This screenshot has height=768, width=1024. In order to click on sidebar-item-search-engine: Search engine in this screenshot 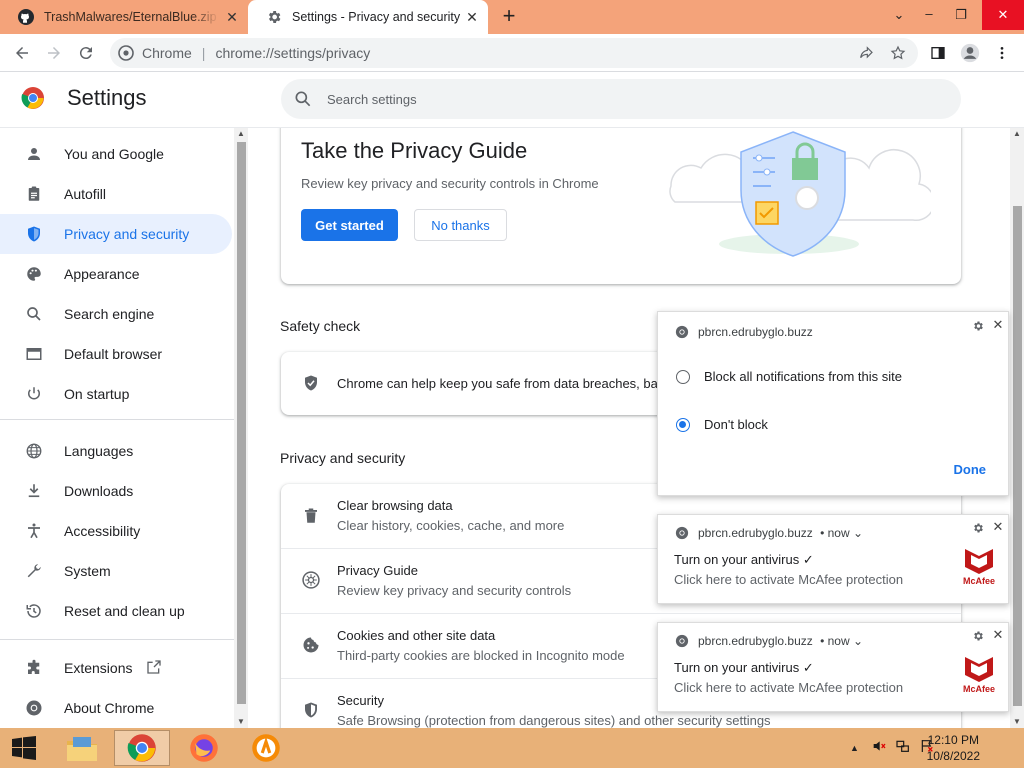, I will do `click(116, 314)`.